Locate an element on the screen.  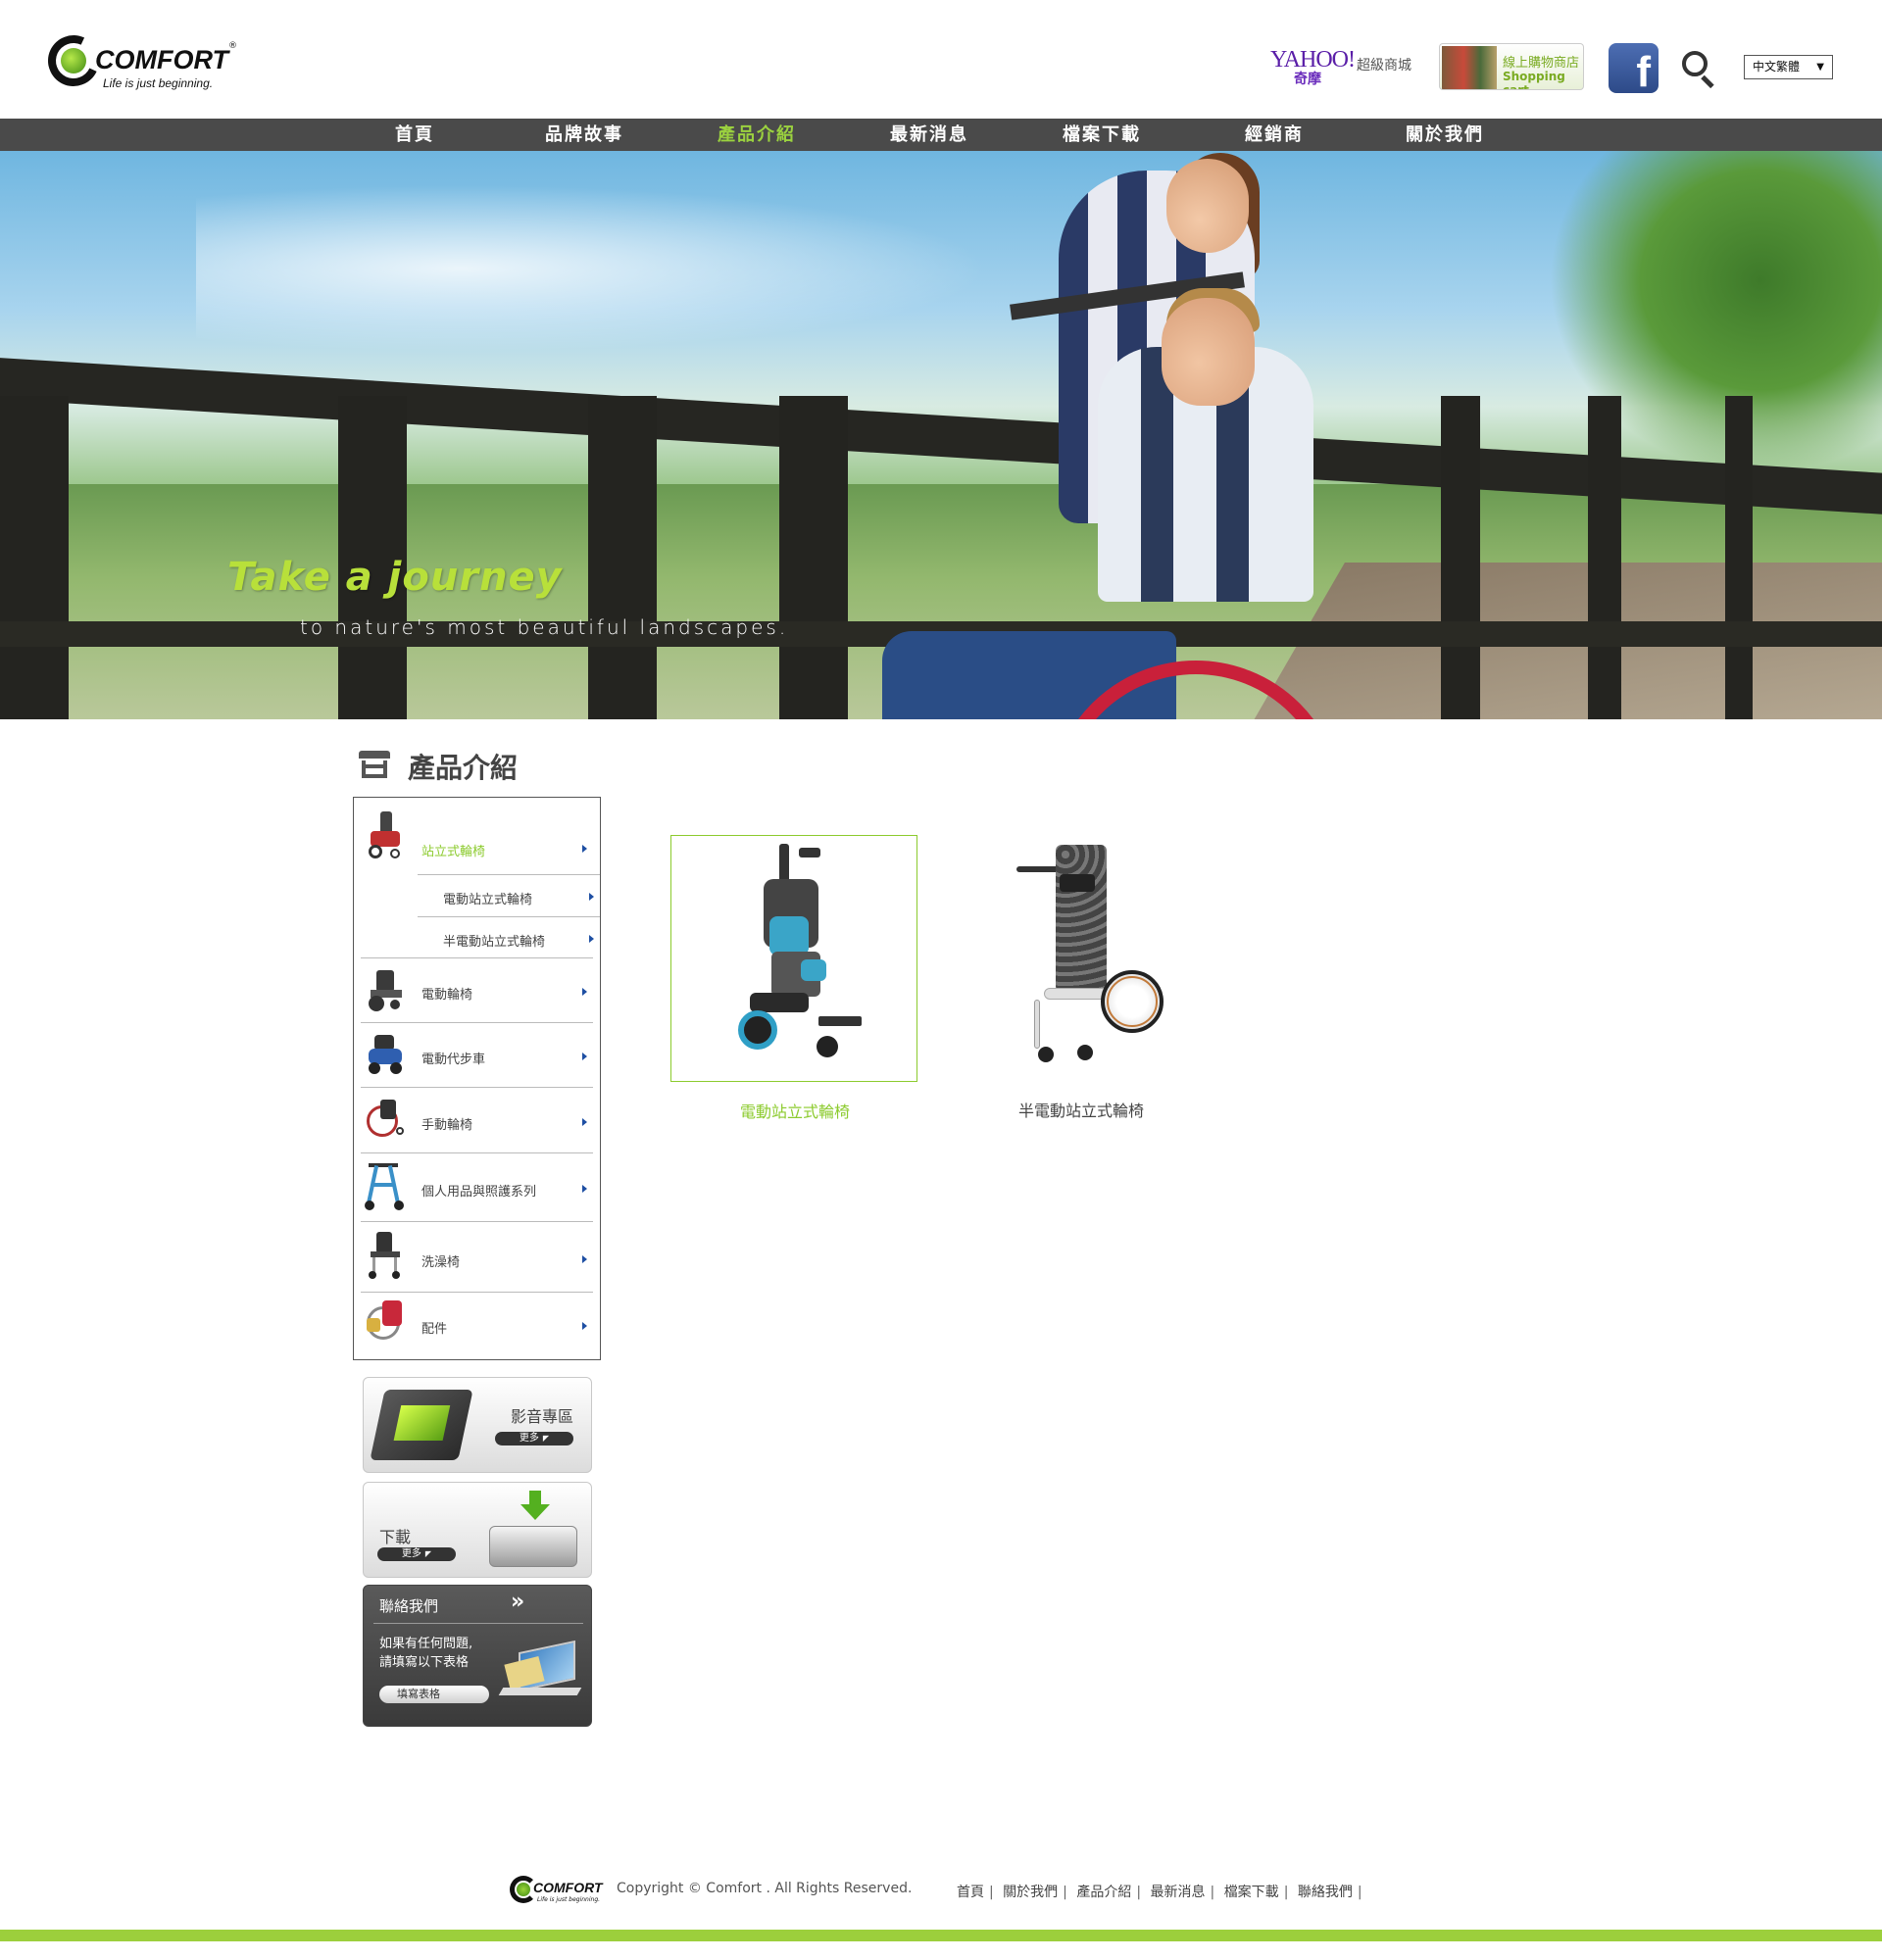
nav-item-brand-story: 品牌故事 is located at coordinates (584, 135).